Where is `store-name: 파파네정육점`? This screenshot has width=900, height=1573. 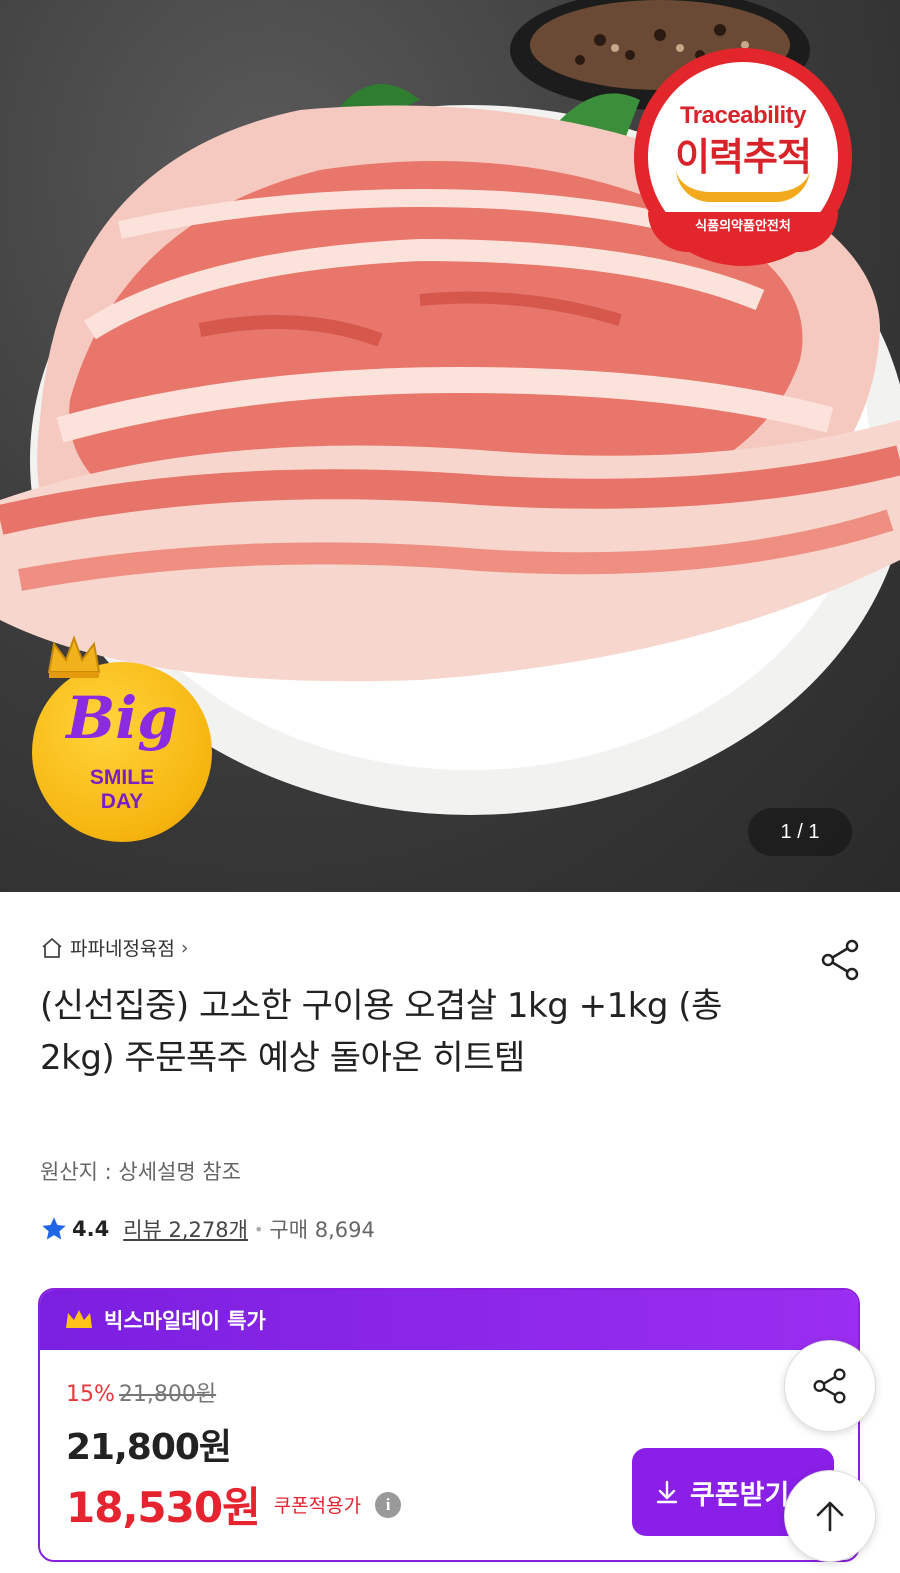
store-name: 파파네정육점 is located at coordinates (122, 949).